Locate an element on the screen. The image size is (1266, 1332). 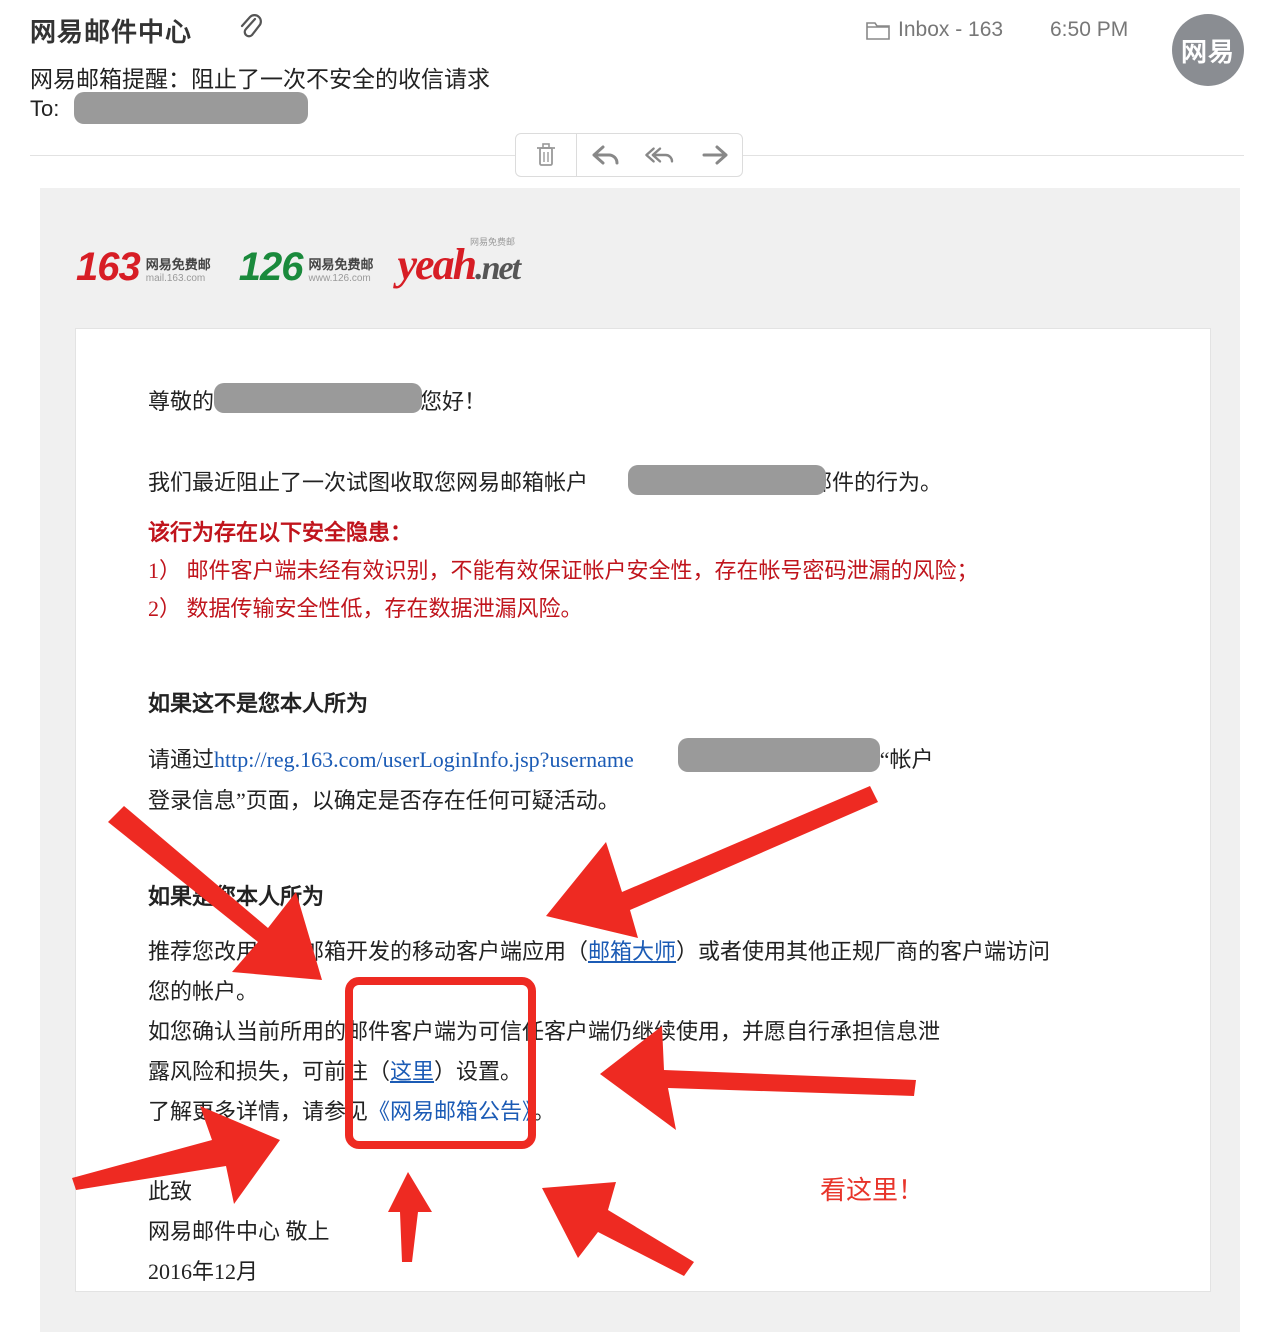
recommend-line-2: 您的帐户。 is located at coordinates (203, 991).